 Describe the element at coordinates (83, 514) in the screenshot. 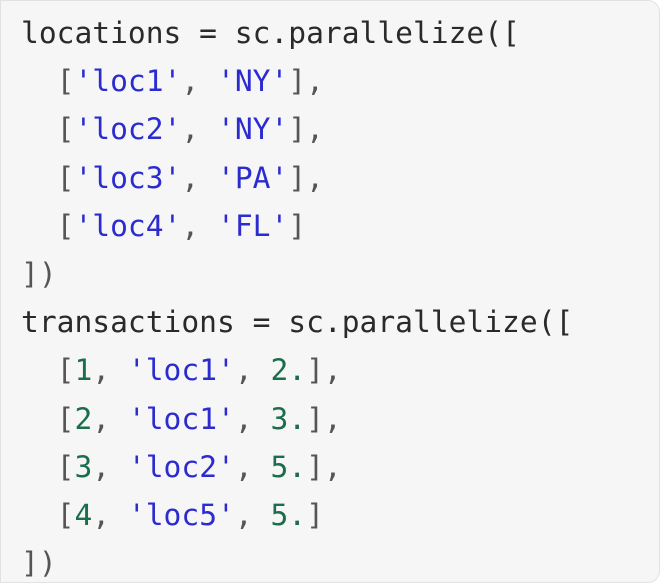

I see `code-token: 4` at that location.